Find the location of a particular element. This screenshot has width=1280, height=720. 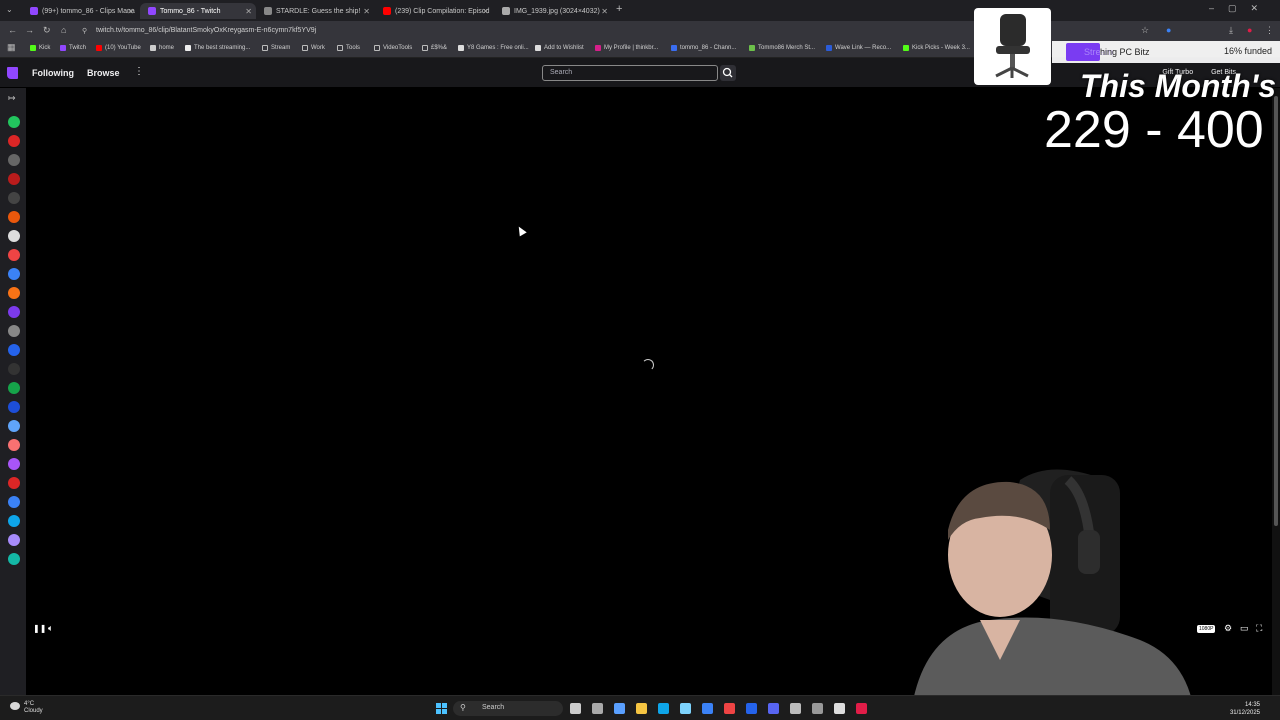

bookmark-item: (10) YouTube is located at coordinates (118, 48).